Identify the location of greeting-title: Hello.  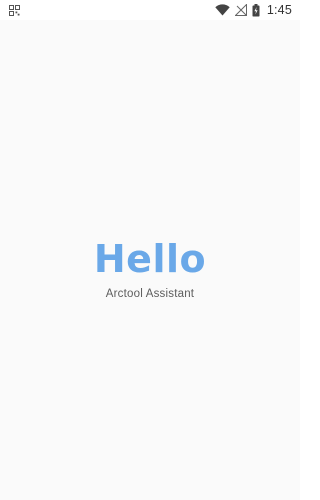
(150, 259).